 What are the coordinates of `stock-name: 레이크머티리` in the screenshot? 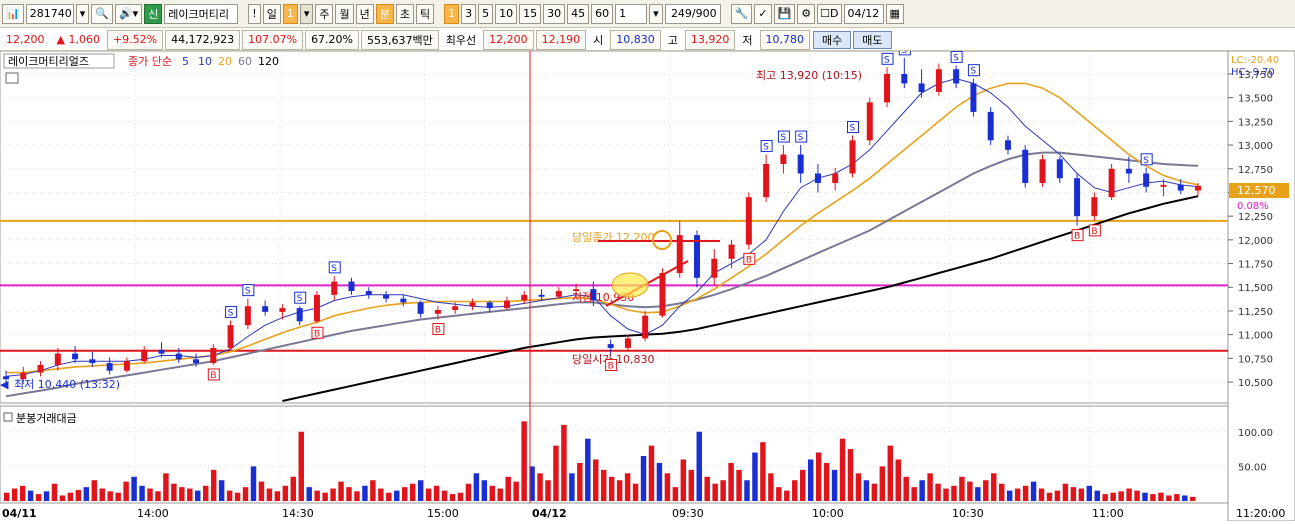 It's located at (201, 13).